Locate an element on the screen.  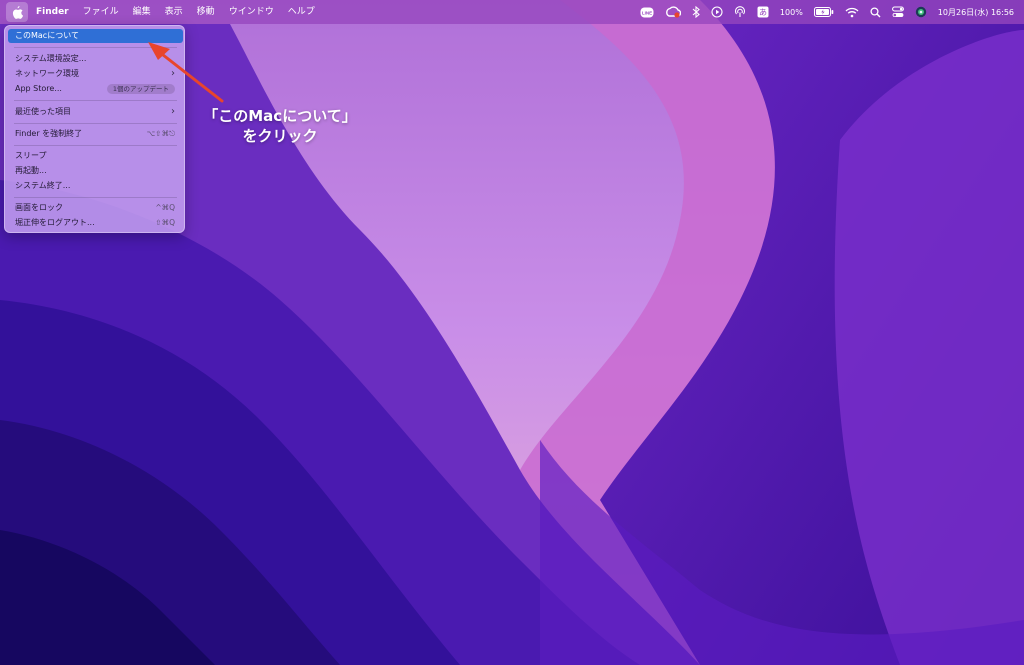
annotation-line-2: をクリック is located at coordinates (280, 136).